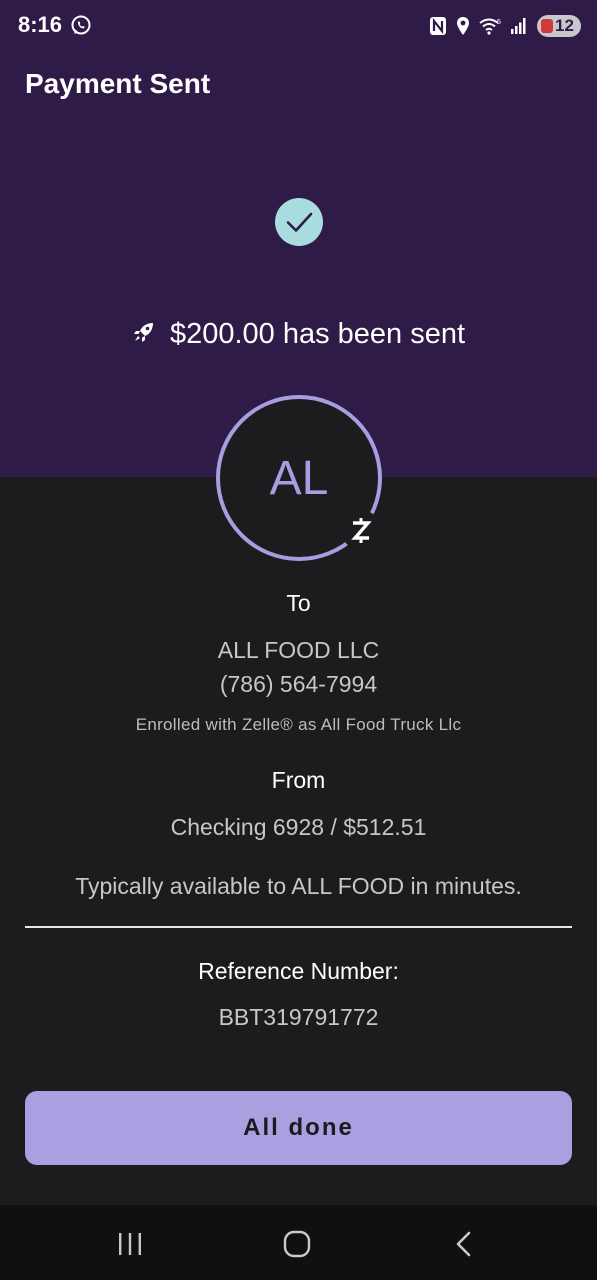  Describe the element at coordinates (464, 1244) in the screenshot. I see `back-icon` at that location.